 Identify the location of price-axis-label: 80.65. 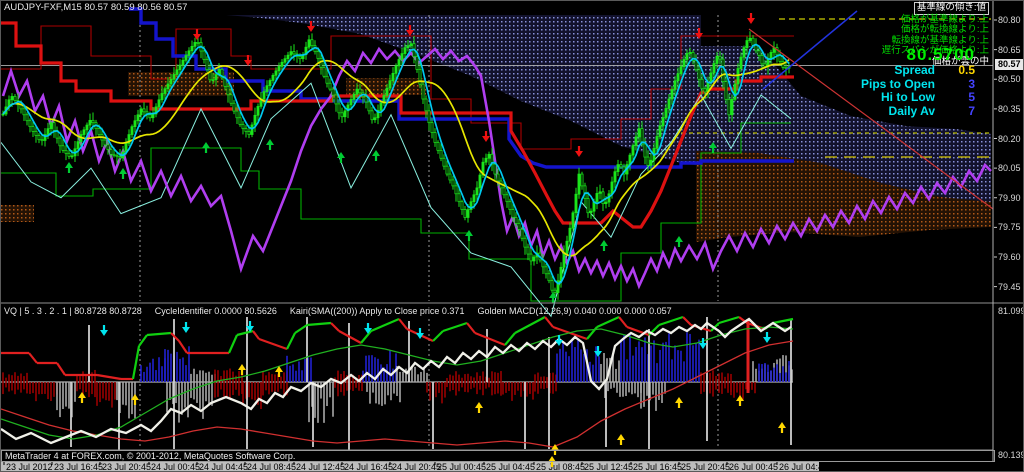
(1009, 49).